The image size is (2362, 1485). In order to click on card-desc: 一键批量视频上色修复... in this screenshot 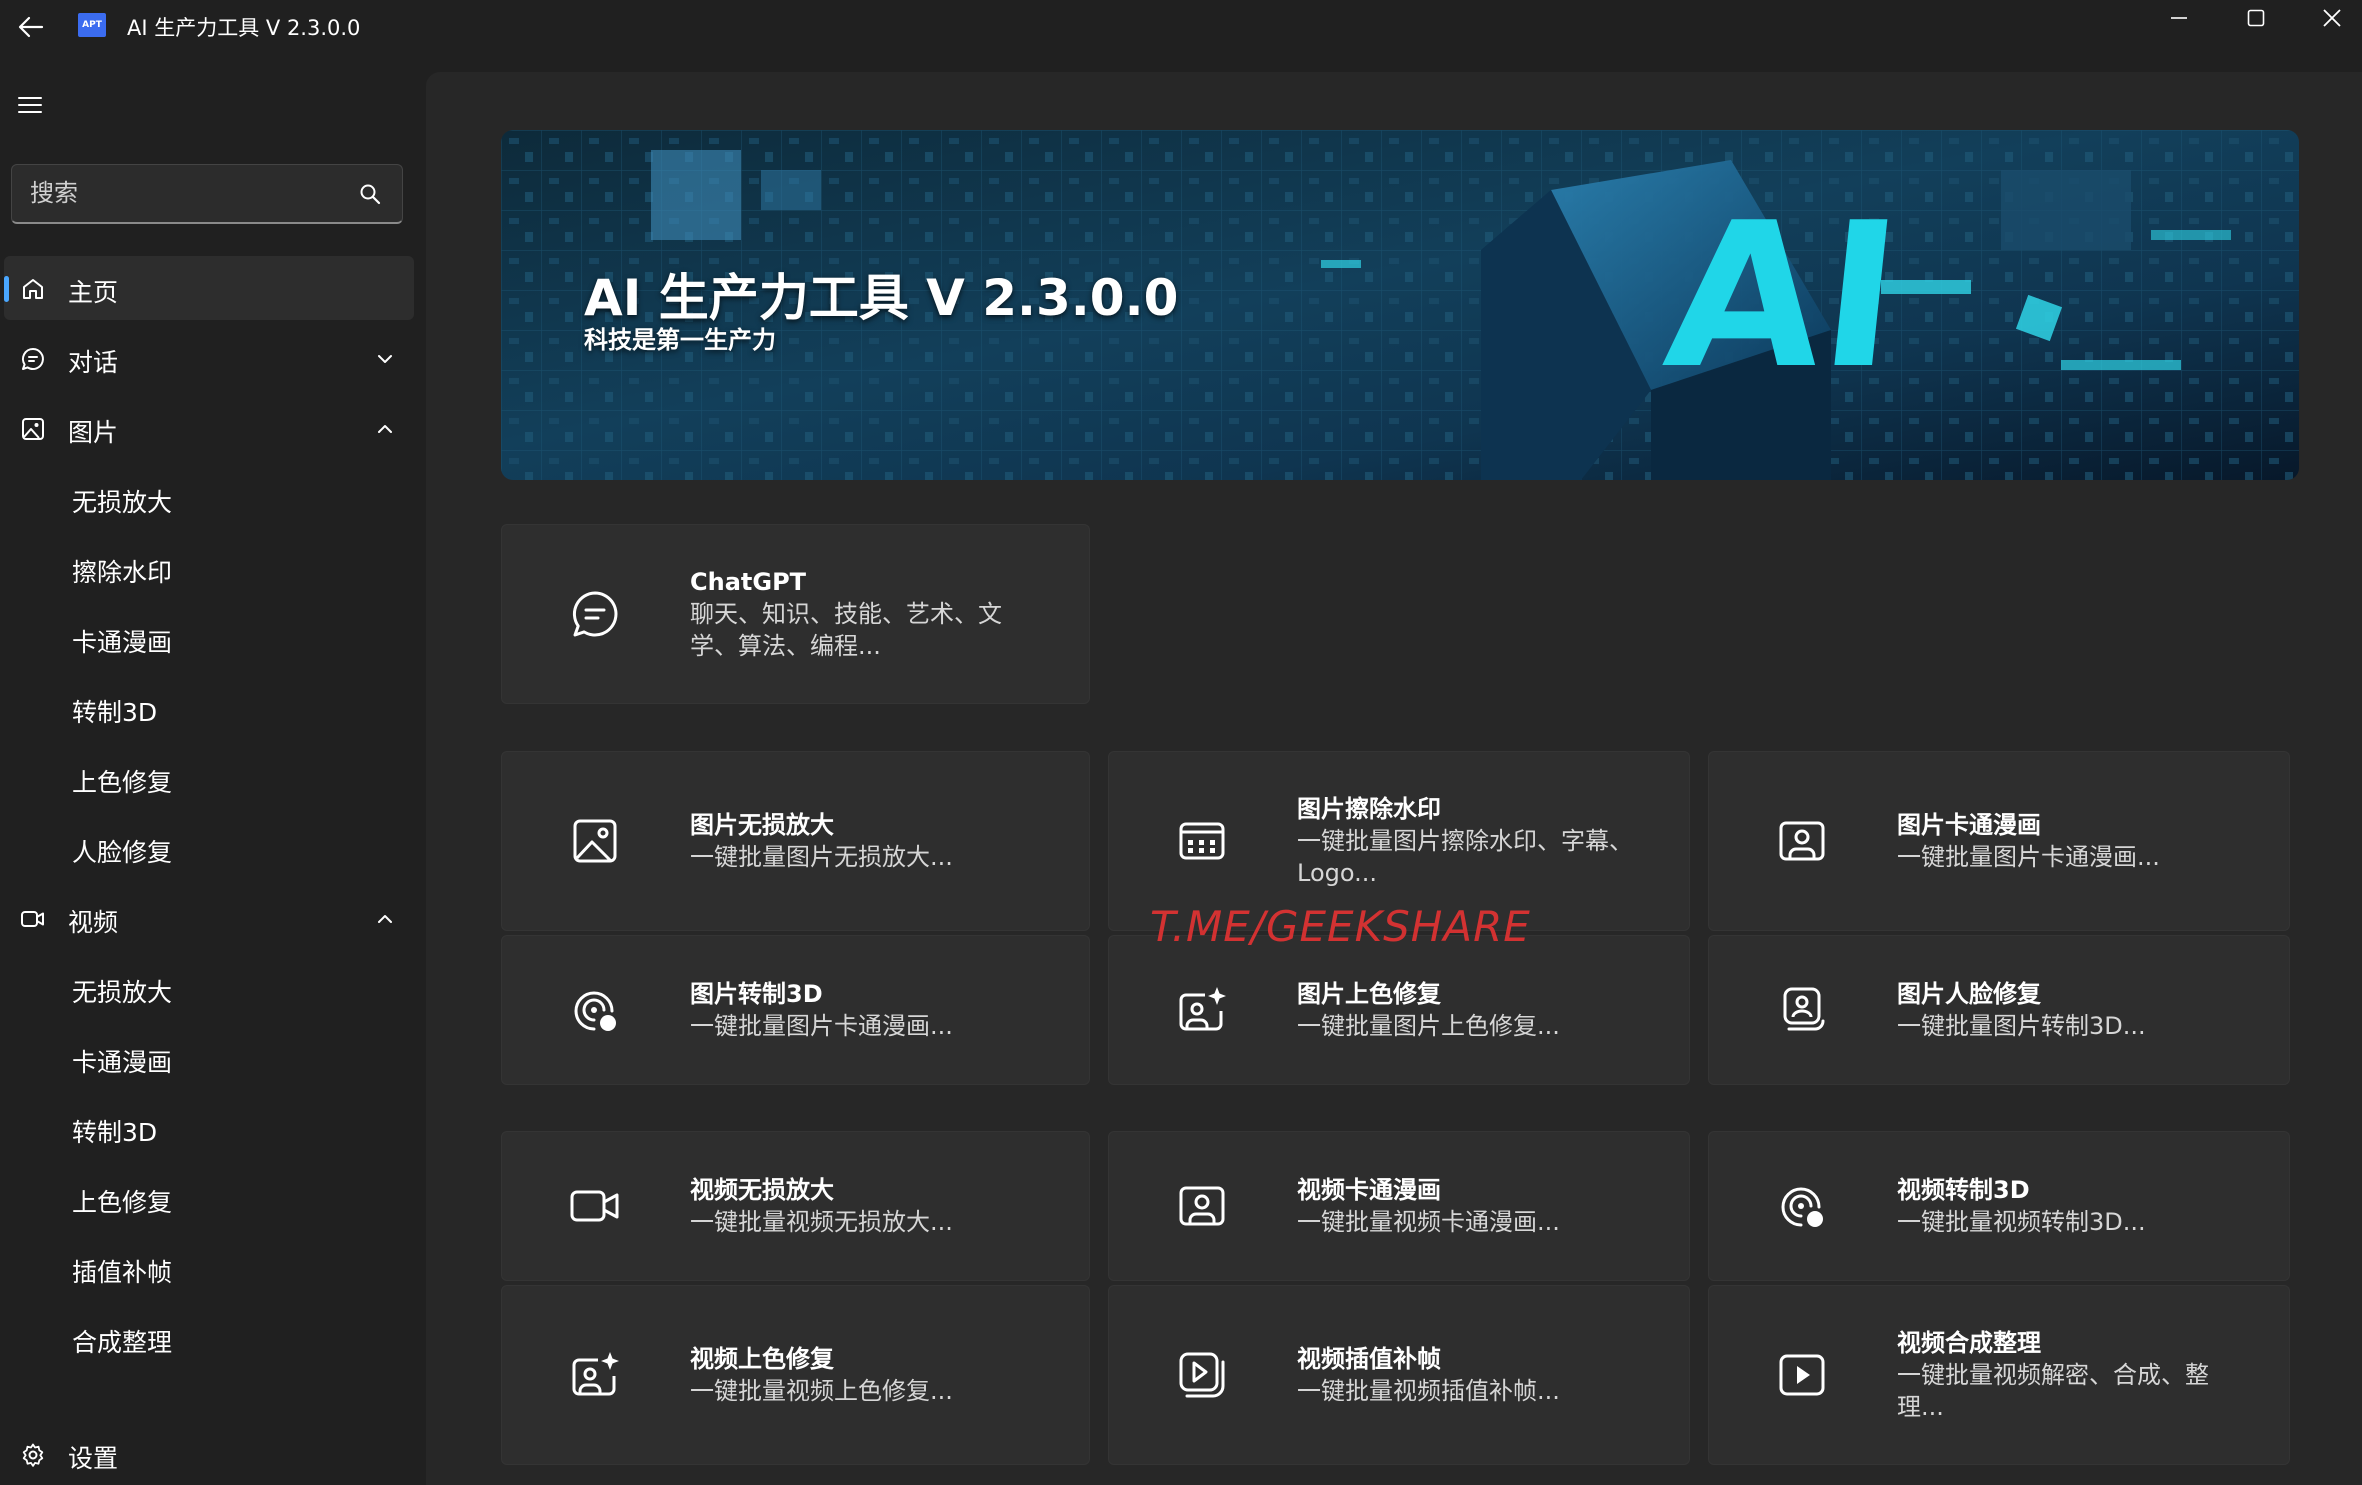, I will do `click(821, 1391)`.